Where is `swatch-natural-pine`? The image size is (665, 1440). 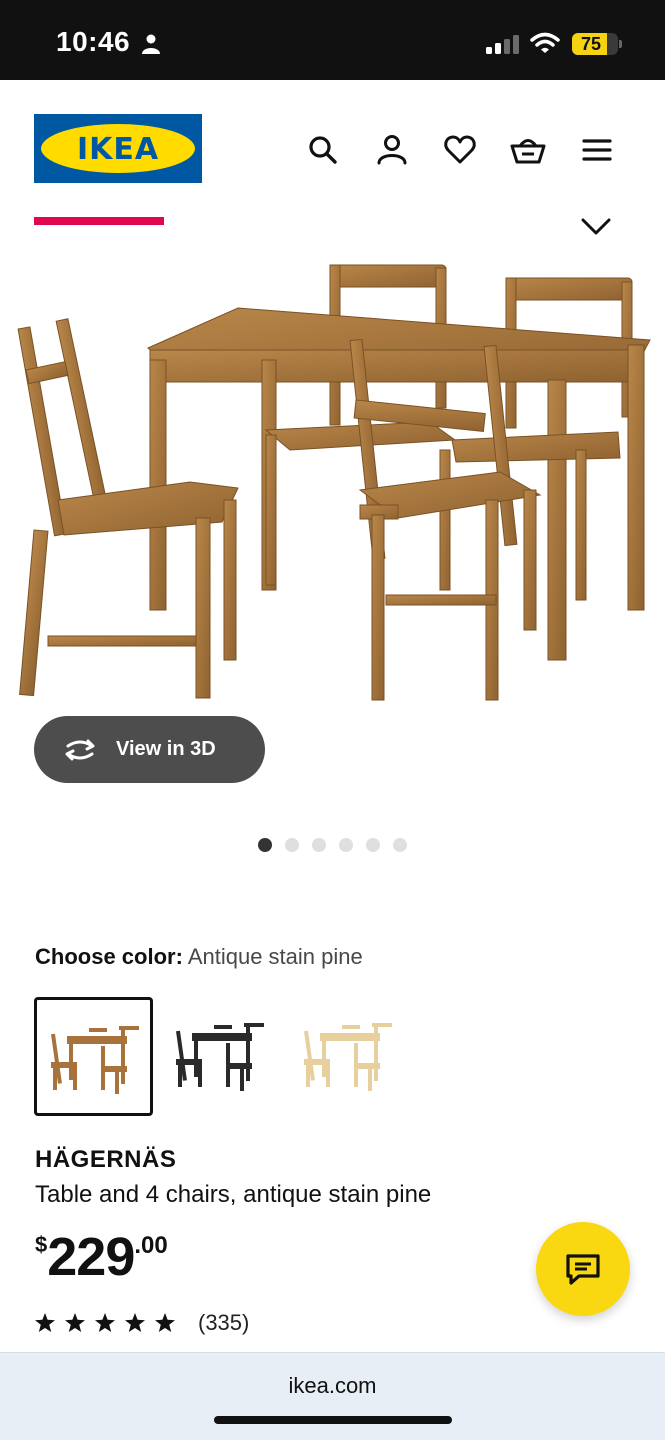
swatch-natural-pine is located at coordinates (349, 1056).